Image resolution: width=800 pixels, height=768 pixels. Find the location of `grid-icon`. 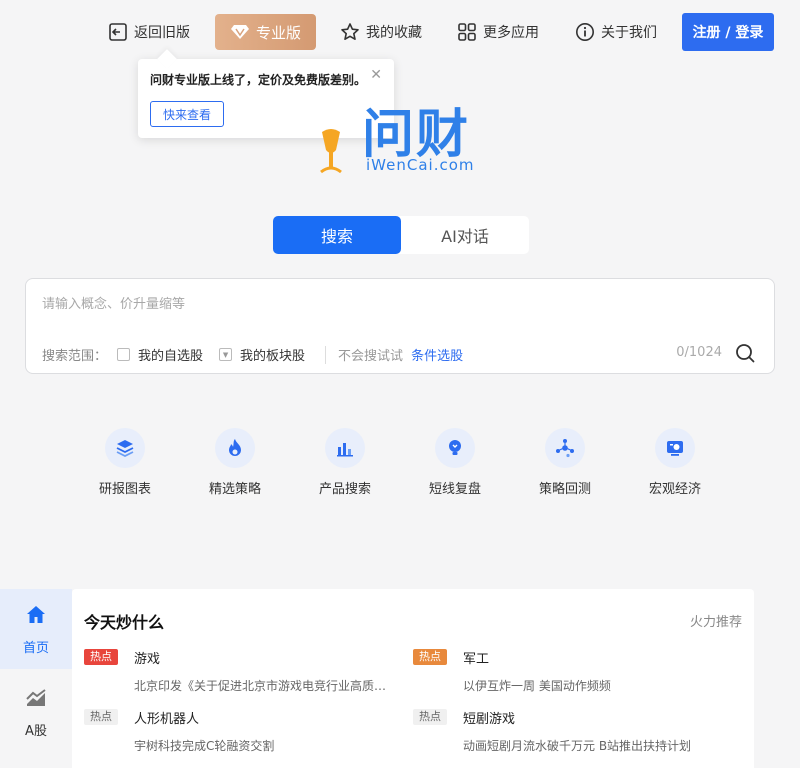

grid-icon is located at coordinates (467, 32).